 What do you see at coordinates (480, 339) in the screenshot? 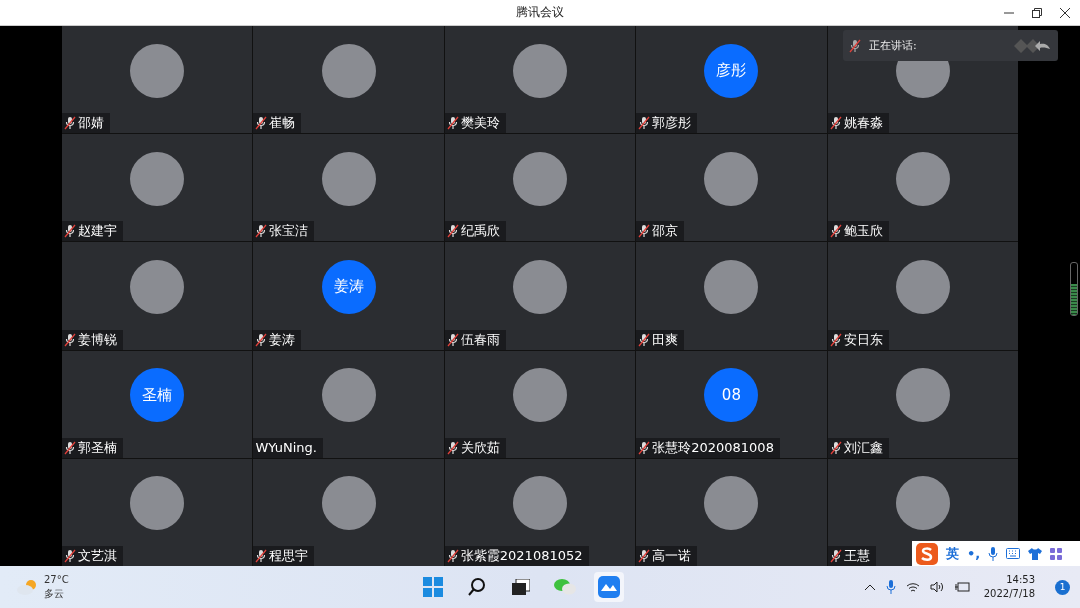
I see `participant-name: 伍春雨` at bounding box center [480, 339].